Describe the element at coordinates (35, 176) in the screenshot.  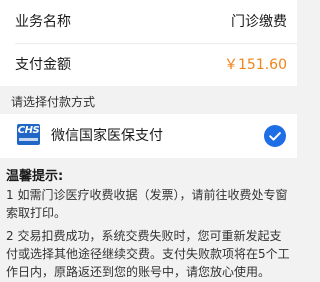
I see `notice-title: 温馨提示:` at that location.